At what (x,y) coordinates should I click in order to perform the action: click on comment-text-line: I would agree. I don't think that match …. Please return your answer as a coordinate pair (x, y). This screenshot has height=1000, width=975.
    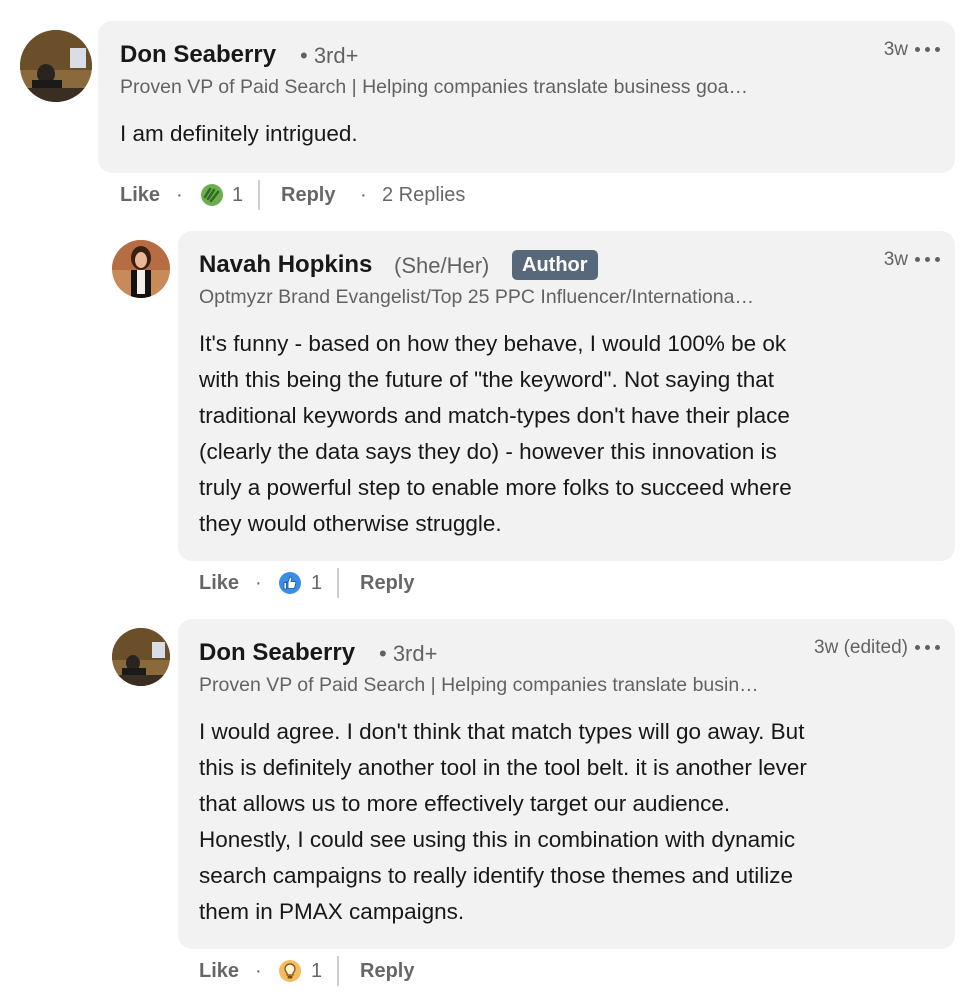
    Looking at the image, I should click on (502, 731).